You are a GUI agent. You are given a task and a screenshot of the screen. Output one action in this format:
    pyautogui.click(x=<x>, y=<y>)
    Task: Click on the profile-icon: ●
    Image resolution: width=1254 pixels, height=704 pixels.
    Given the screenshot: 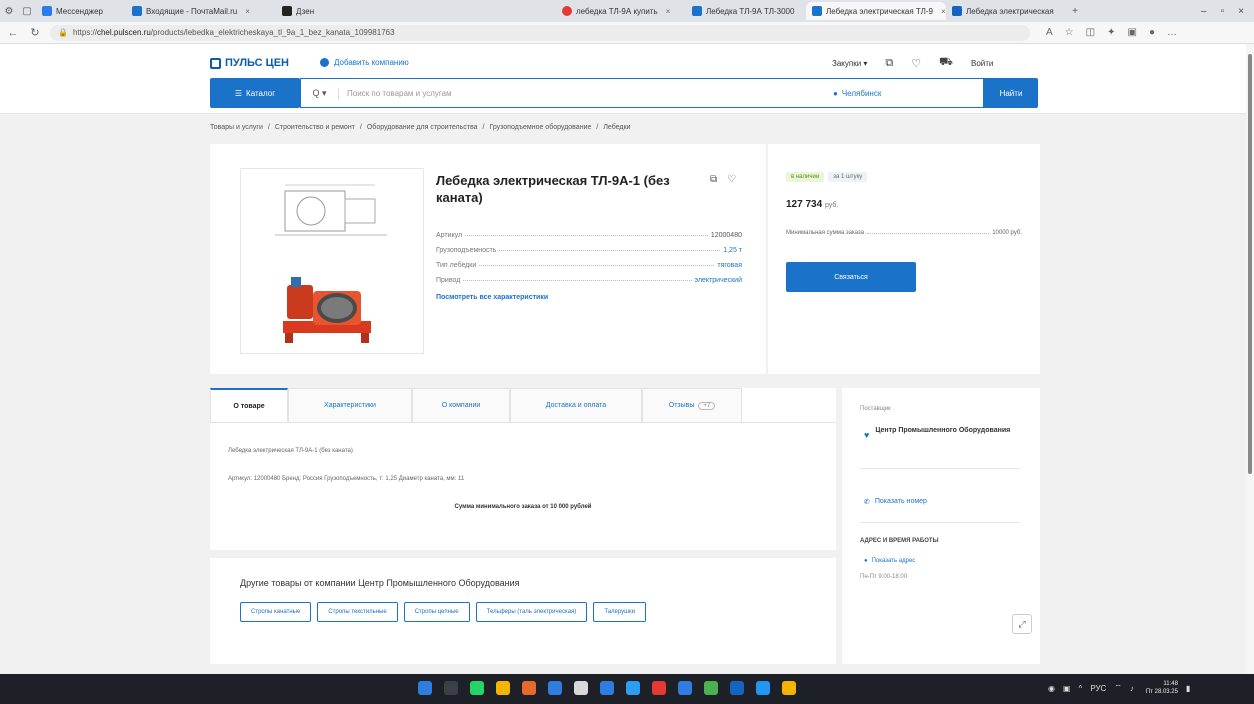 What is the action you would take?
    pyautogui.click(x=1152, y=32)
    